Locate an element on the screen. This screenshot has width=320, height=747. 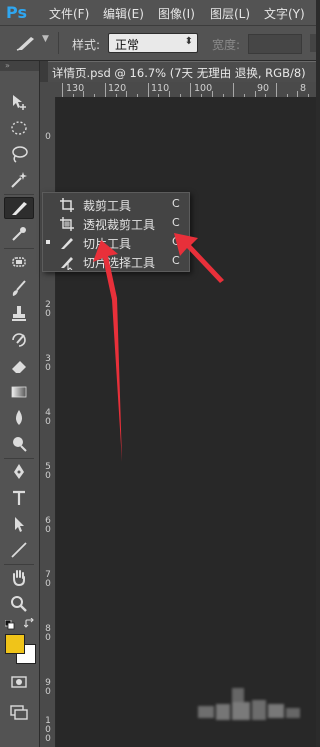
options-overflow-handle is located at coordinates (313, 43).